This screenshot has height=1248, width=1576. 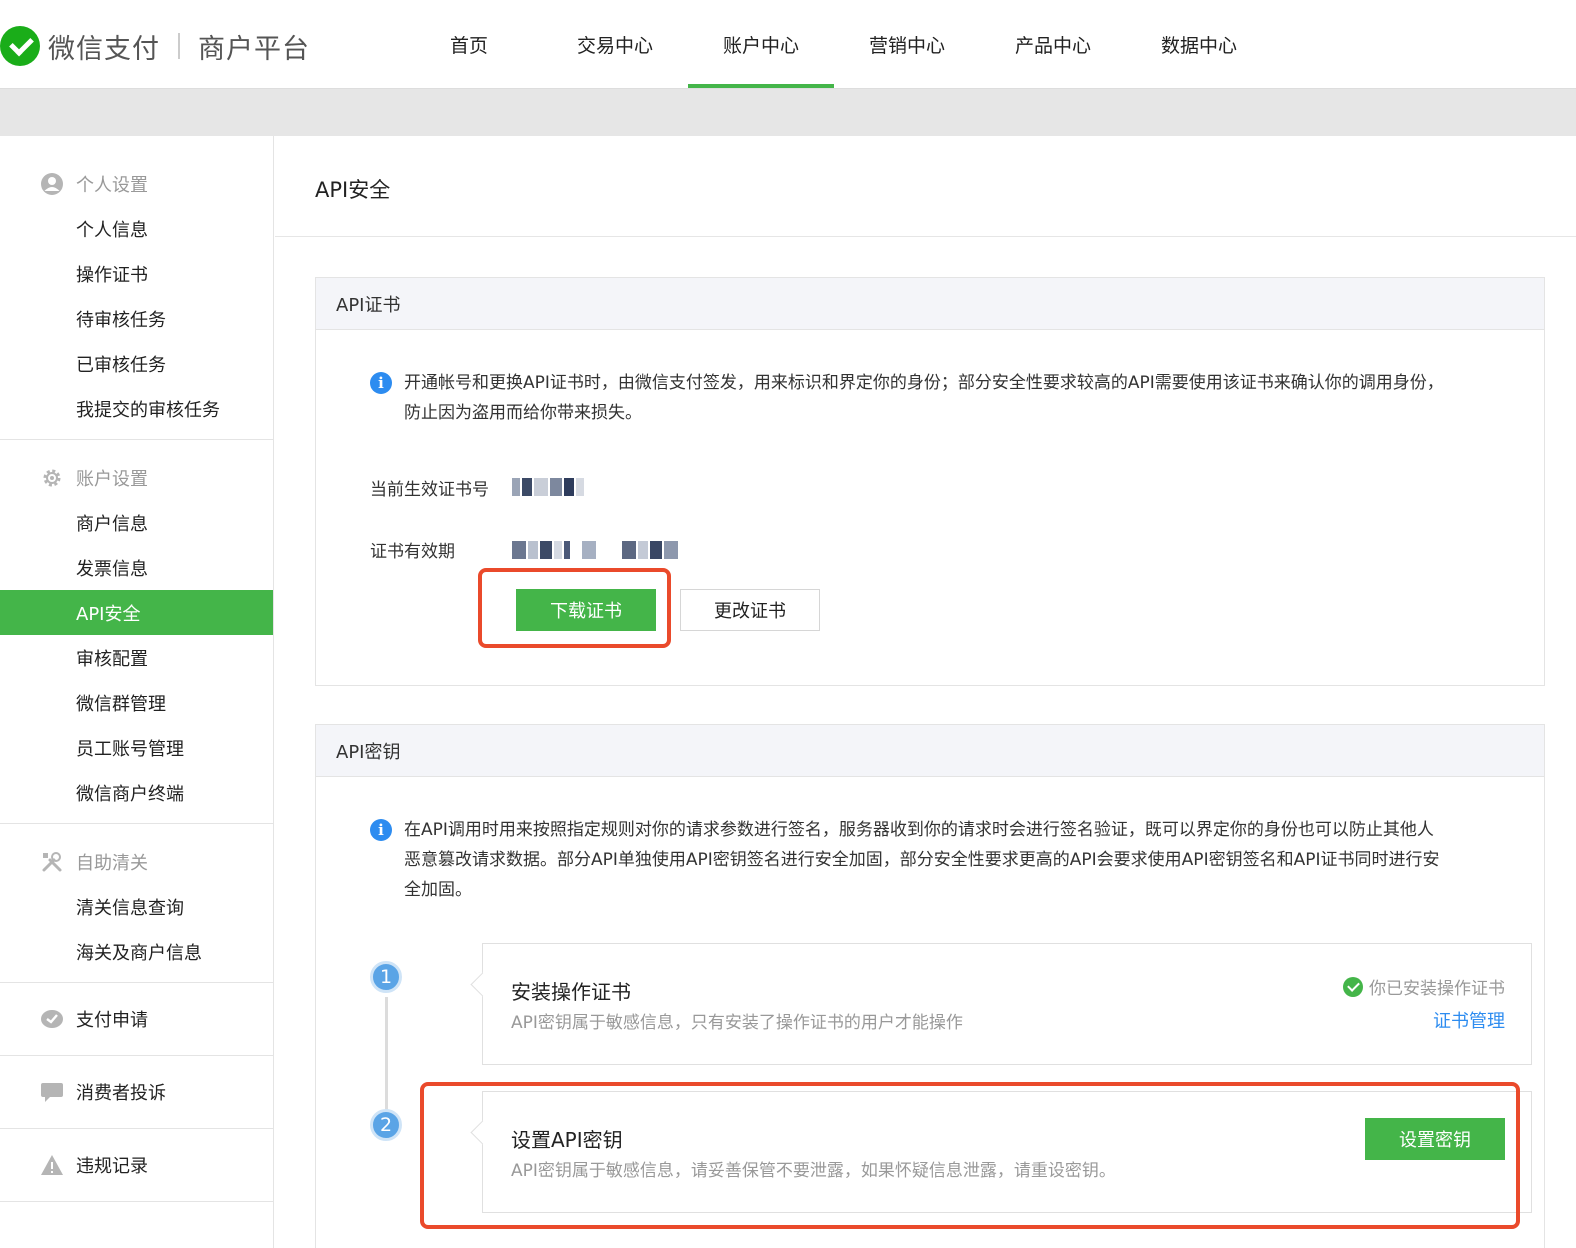 I want to click on sidebar-item-customs-query: 清关信息查询, so click(x=136, y=906).